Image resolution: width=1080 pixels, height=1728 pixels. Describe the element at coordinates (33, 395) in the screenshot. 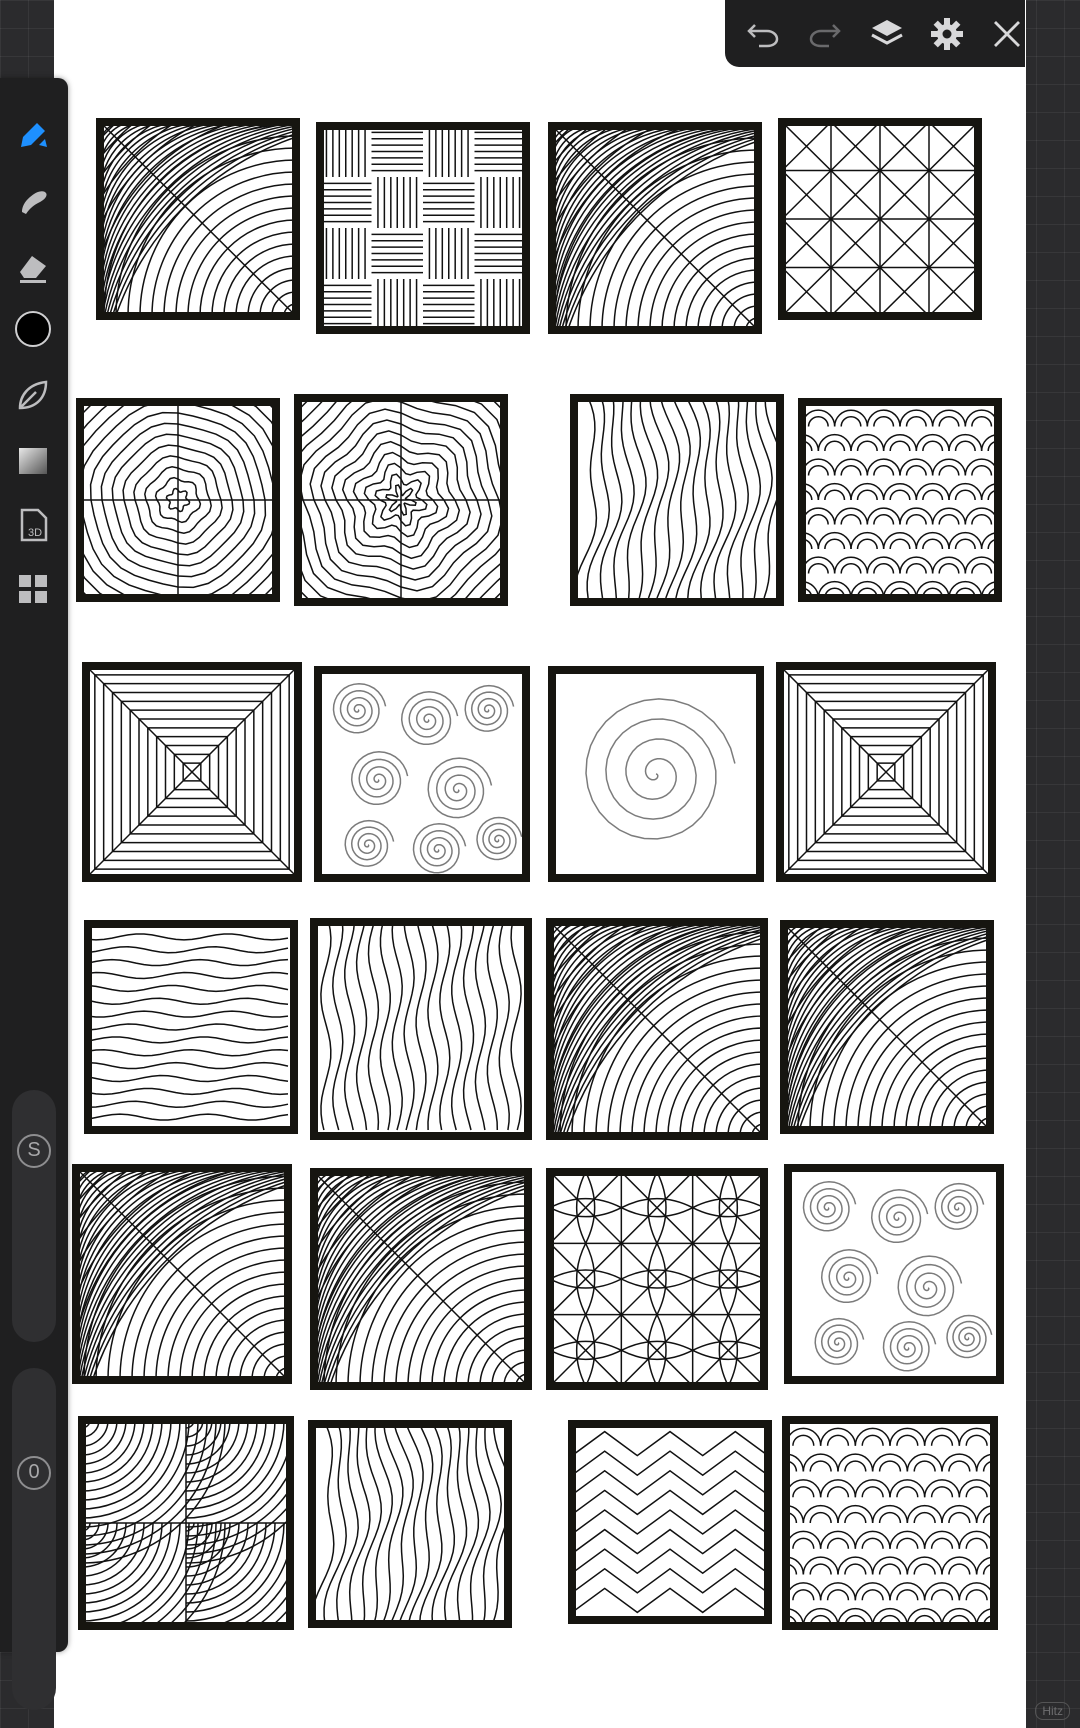

I see `selection-icon` at that location.